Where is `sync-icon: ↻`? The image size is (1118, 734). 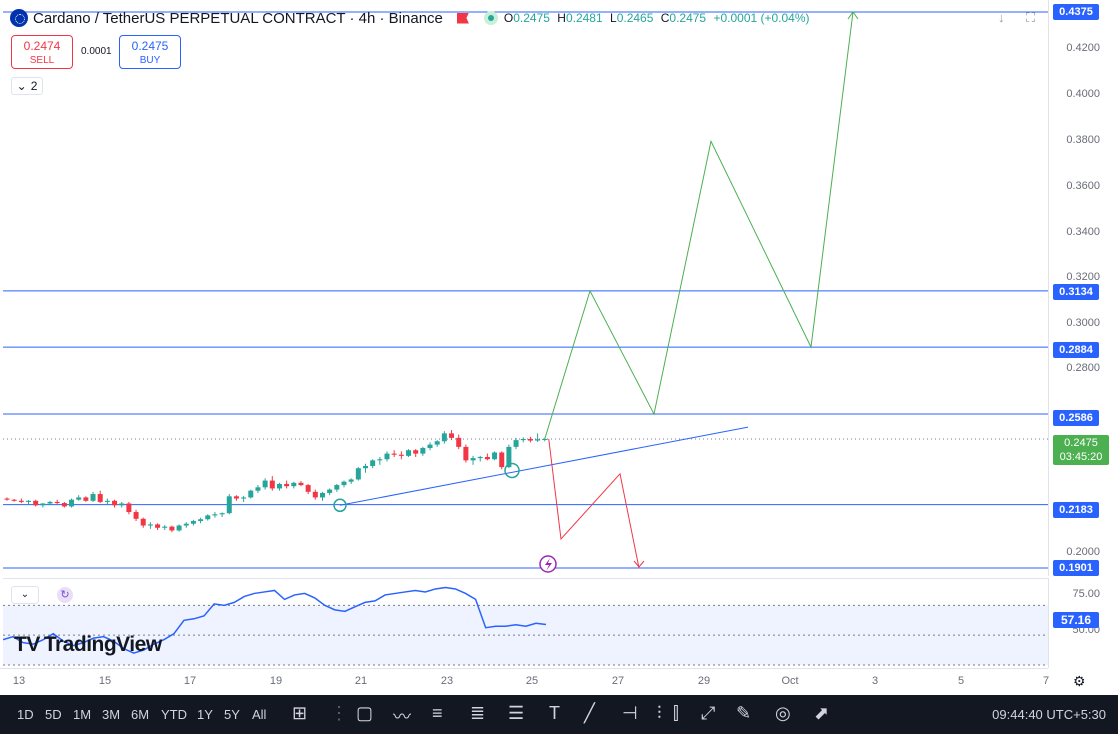 sync-icon: ↻ is located at coordinates (65, 595).